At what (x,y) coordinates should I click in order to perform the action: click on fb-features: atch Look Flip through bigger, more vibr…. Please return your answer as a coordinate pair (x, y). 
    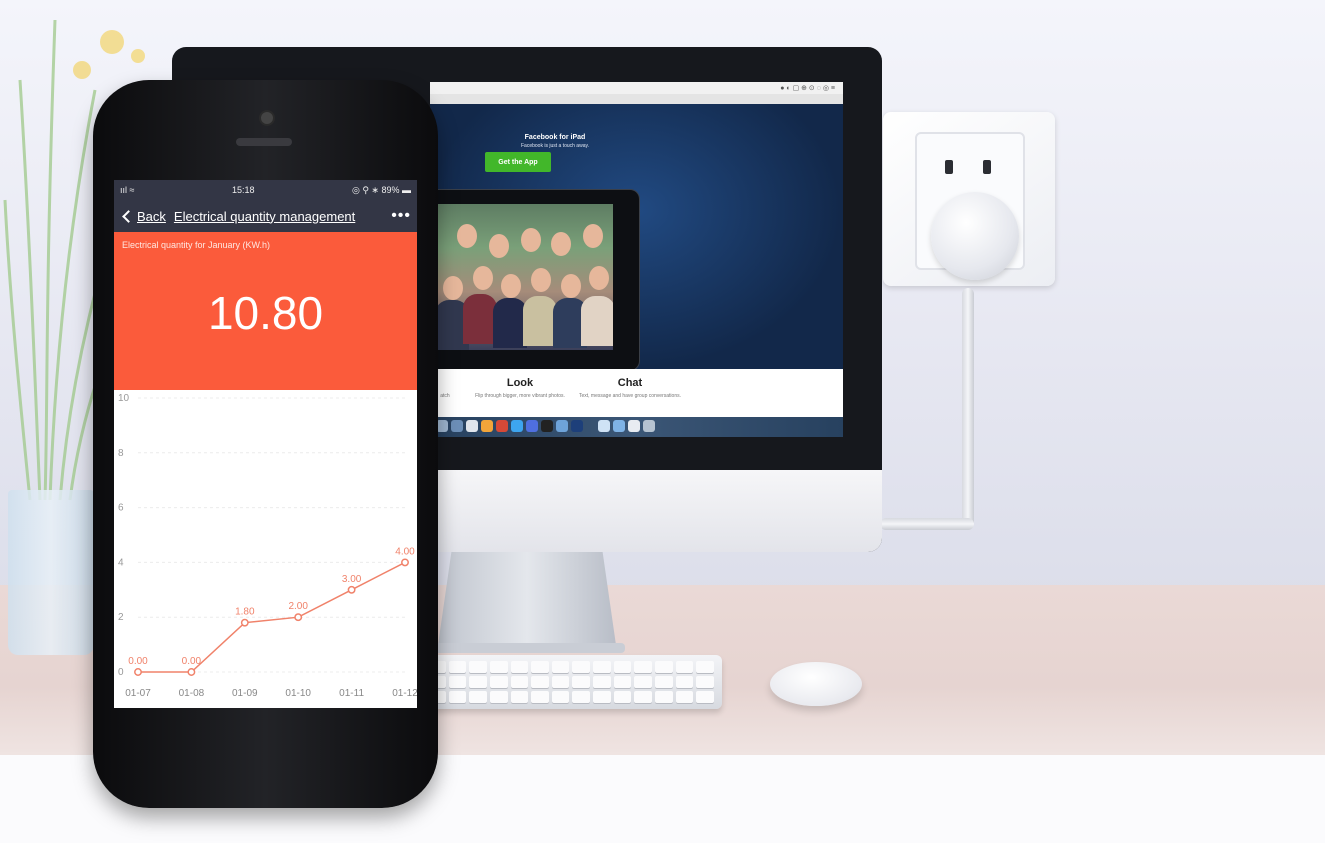
    Looking at the image, I should click on (636, 393).